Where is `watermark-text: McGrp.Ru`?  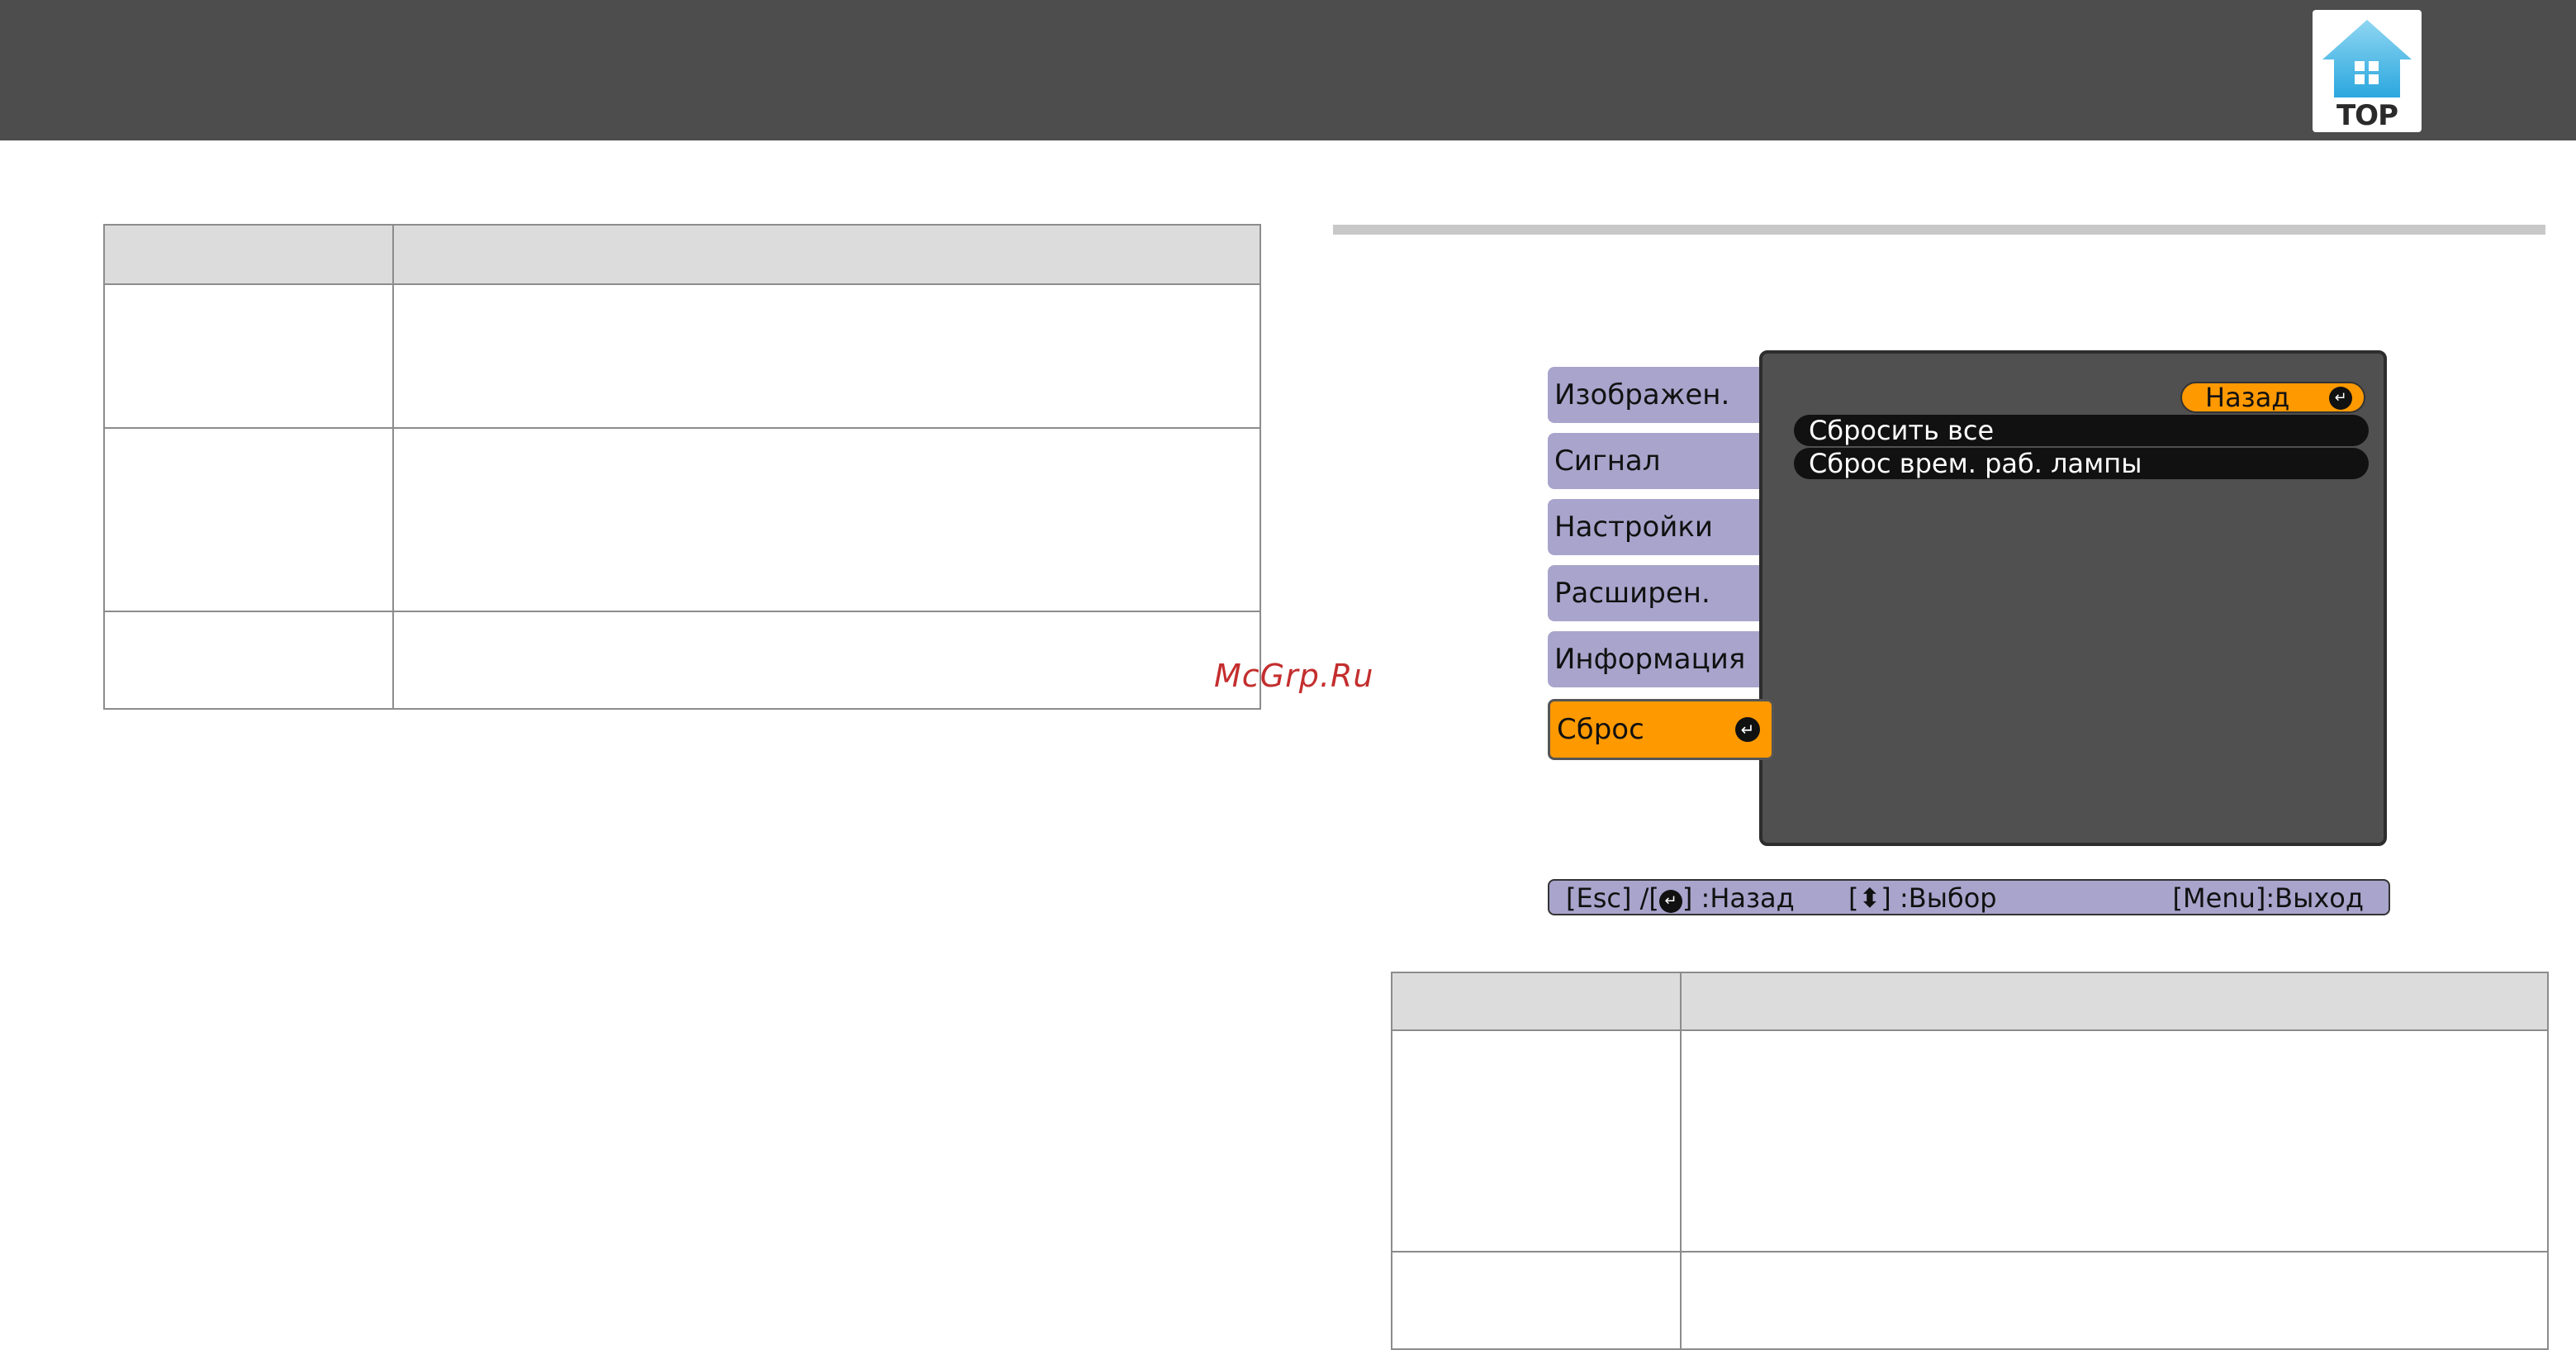 watermark-text: McGrp.Ru is located at coordinates (1294, 676).